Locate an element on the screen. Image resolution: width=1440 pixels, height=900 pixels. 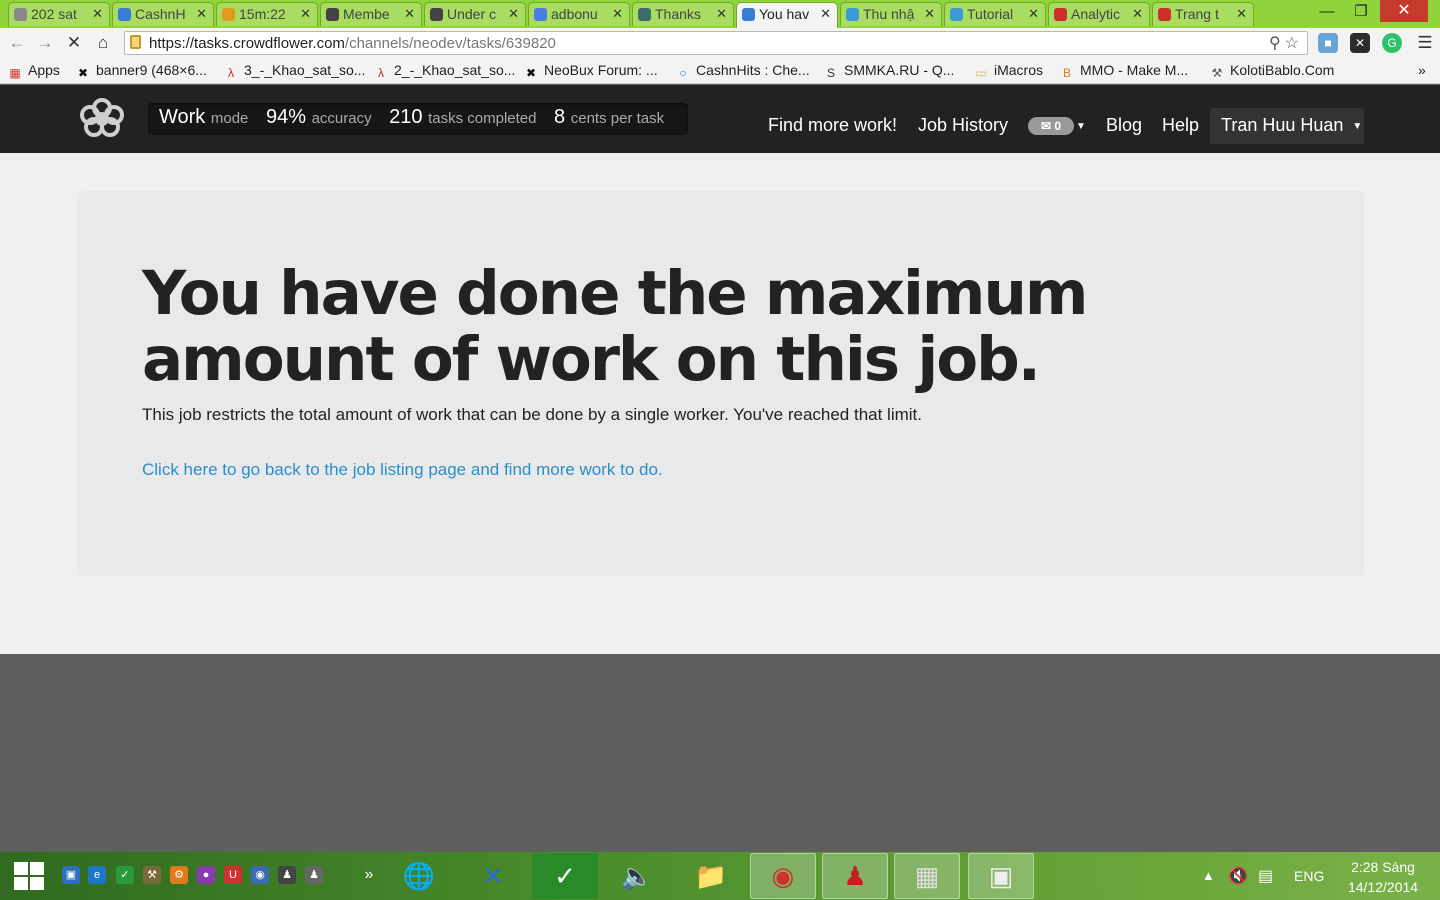
tab-title: You hav is located at coordinates (784, 14).